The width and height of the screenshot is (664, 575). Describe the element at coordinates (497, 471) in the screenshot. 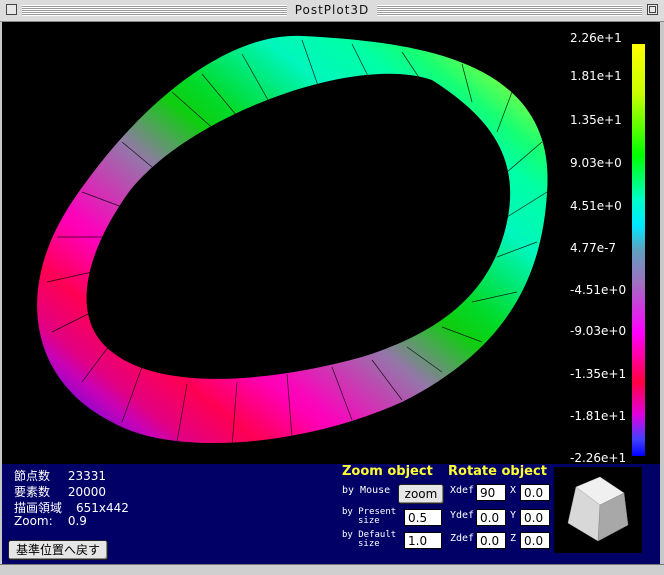

I see `rotate-object-heading: Rotate object` at that location.